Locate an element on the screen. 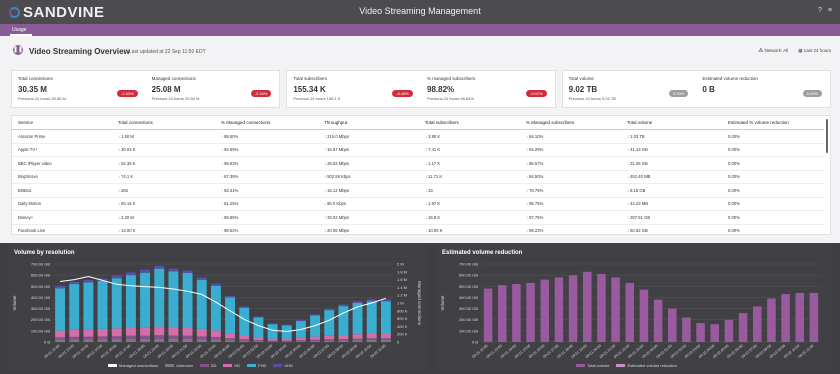 This screenshot has width=840, height=374. legend-item: Managed connections is located at coordinates (133, 365).